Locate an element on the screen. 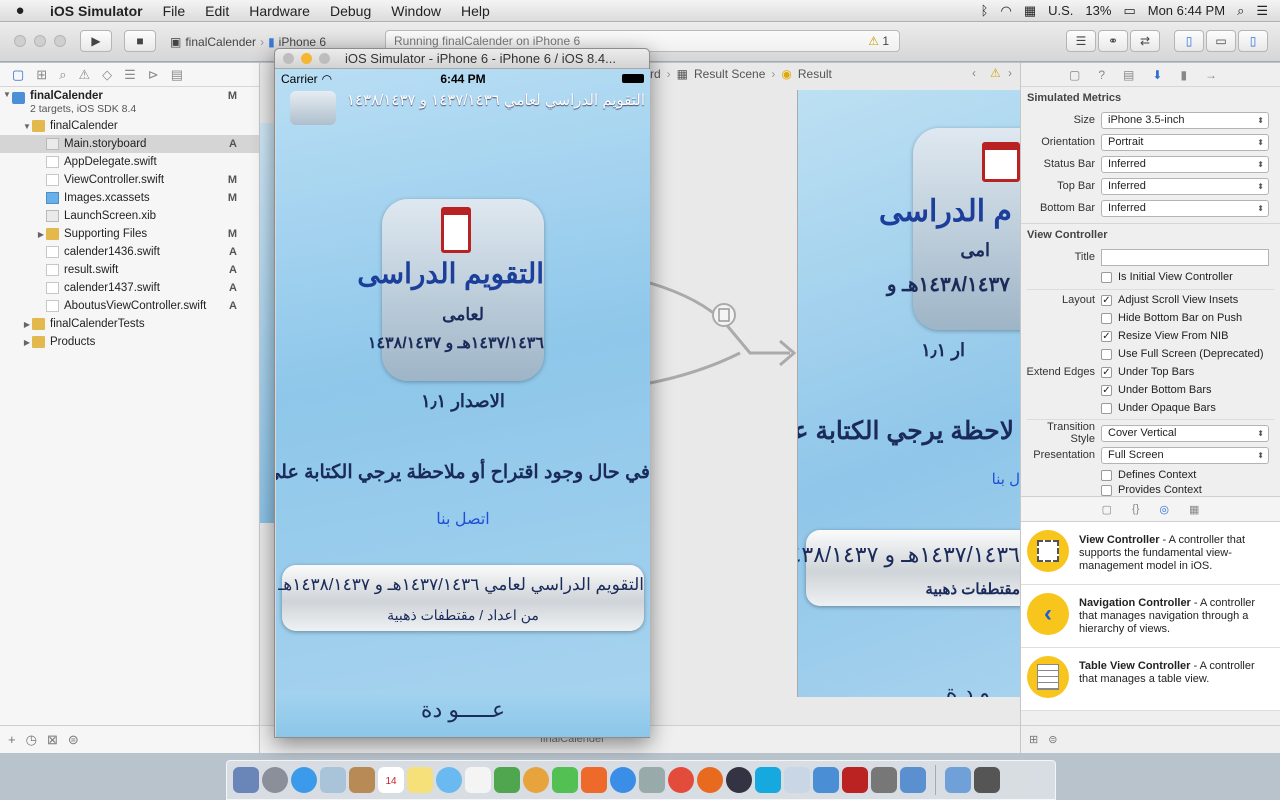 The width and height of the screenshot is (1280, 800). toggle-navigator-button: ▯ is located at coordinates (1189, 41).